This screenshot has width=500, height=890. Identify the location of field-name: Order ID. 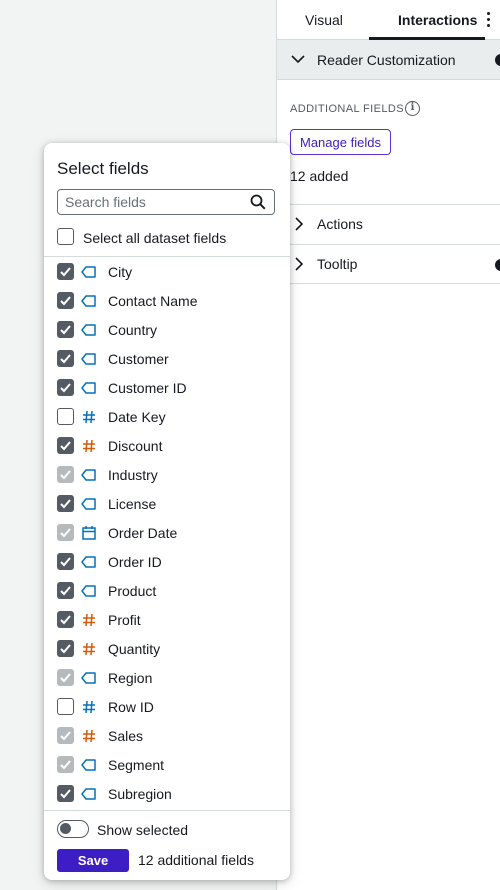
(135, 562).